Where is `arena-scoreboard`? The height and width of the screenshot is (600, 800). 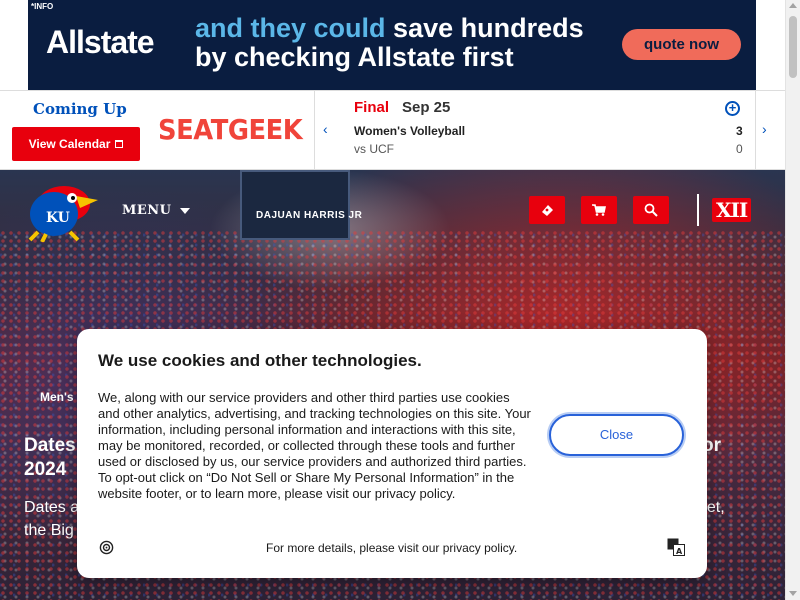 arena-scoreboard is located at coordinates (295, 205).